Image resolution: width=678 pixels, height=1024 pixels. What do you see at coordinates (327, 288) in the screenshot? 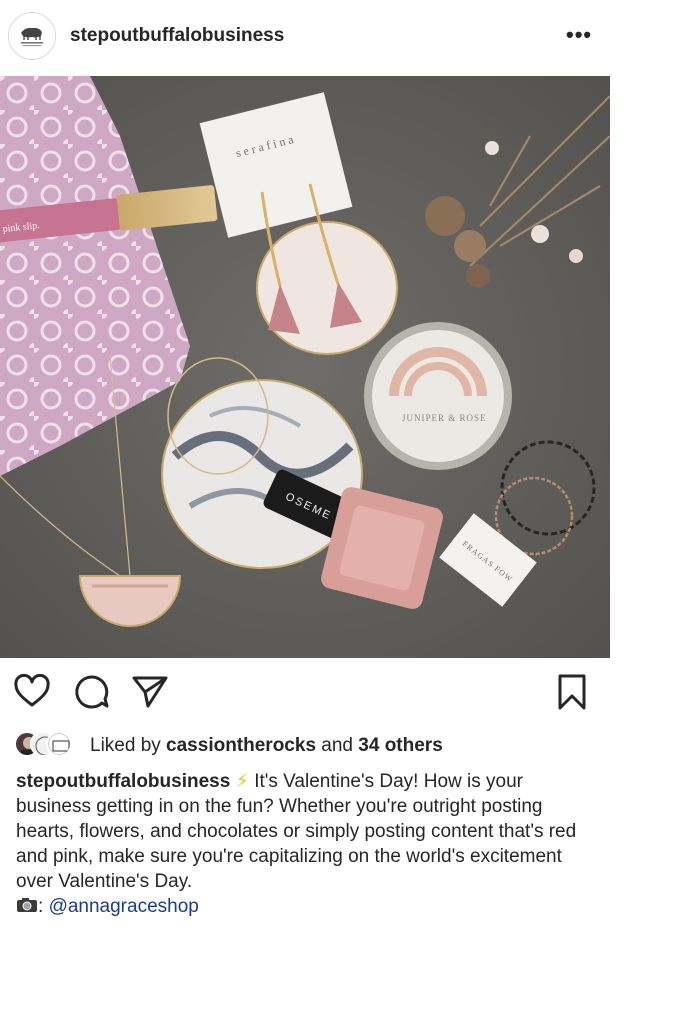
I see `ceramic-dish` at bounding box center [327, 288].